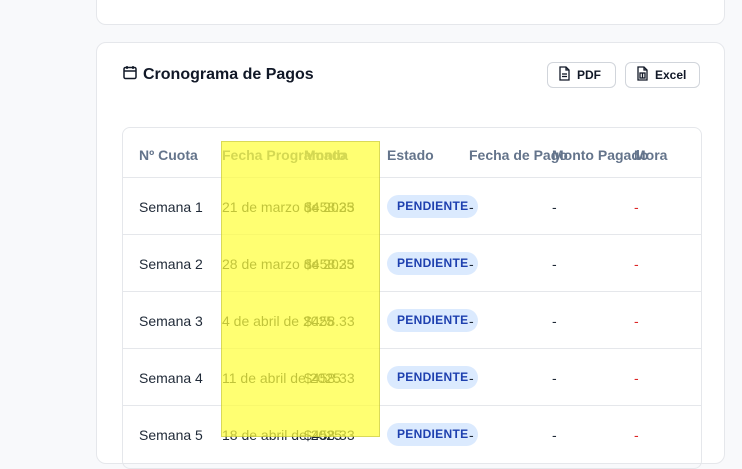 This screenshot has width=742, height=469. I want to click on previous-card, so click(410, 12).